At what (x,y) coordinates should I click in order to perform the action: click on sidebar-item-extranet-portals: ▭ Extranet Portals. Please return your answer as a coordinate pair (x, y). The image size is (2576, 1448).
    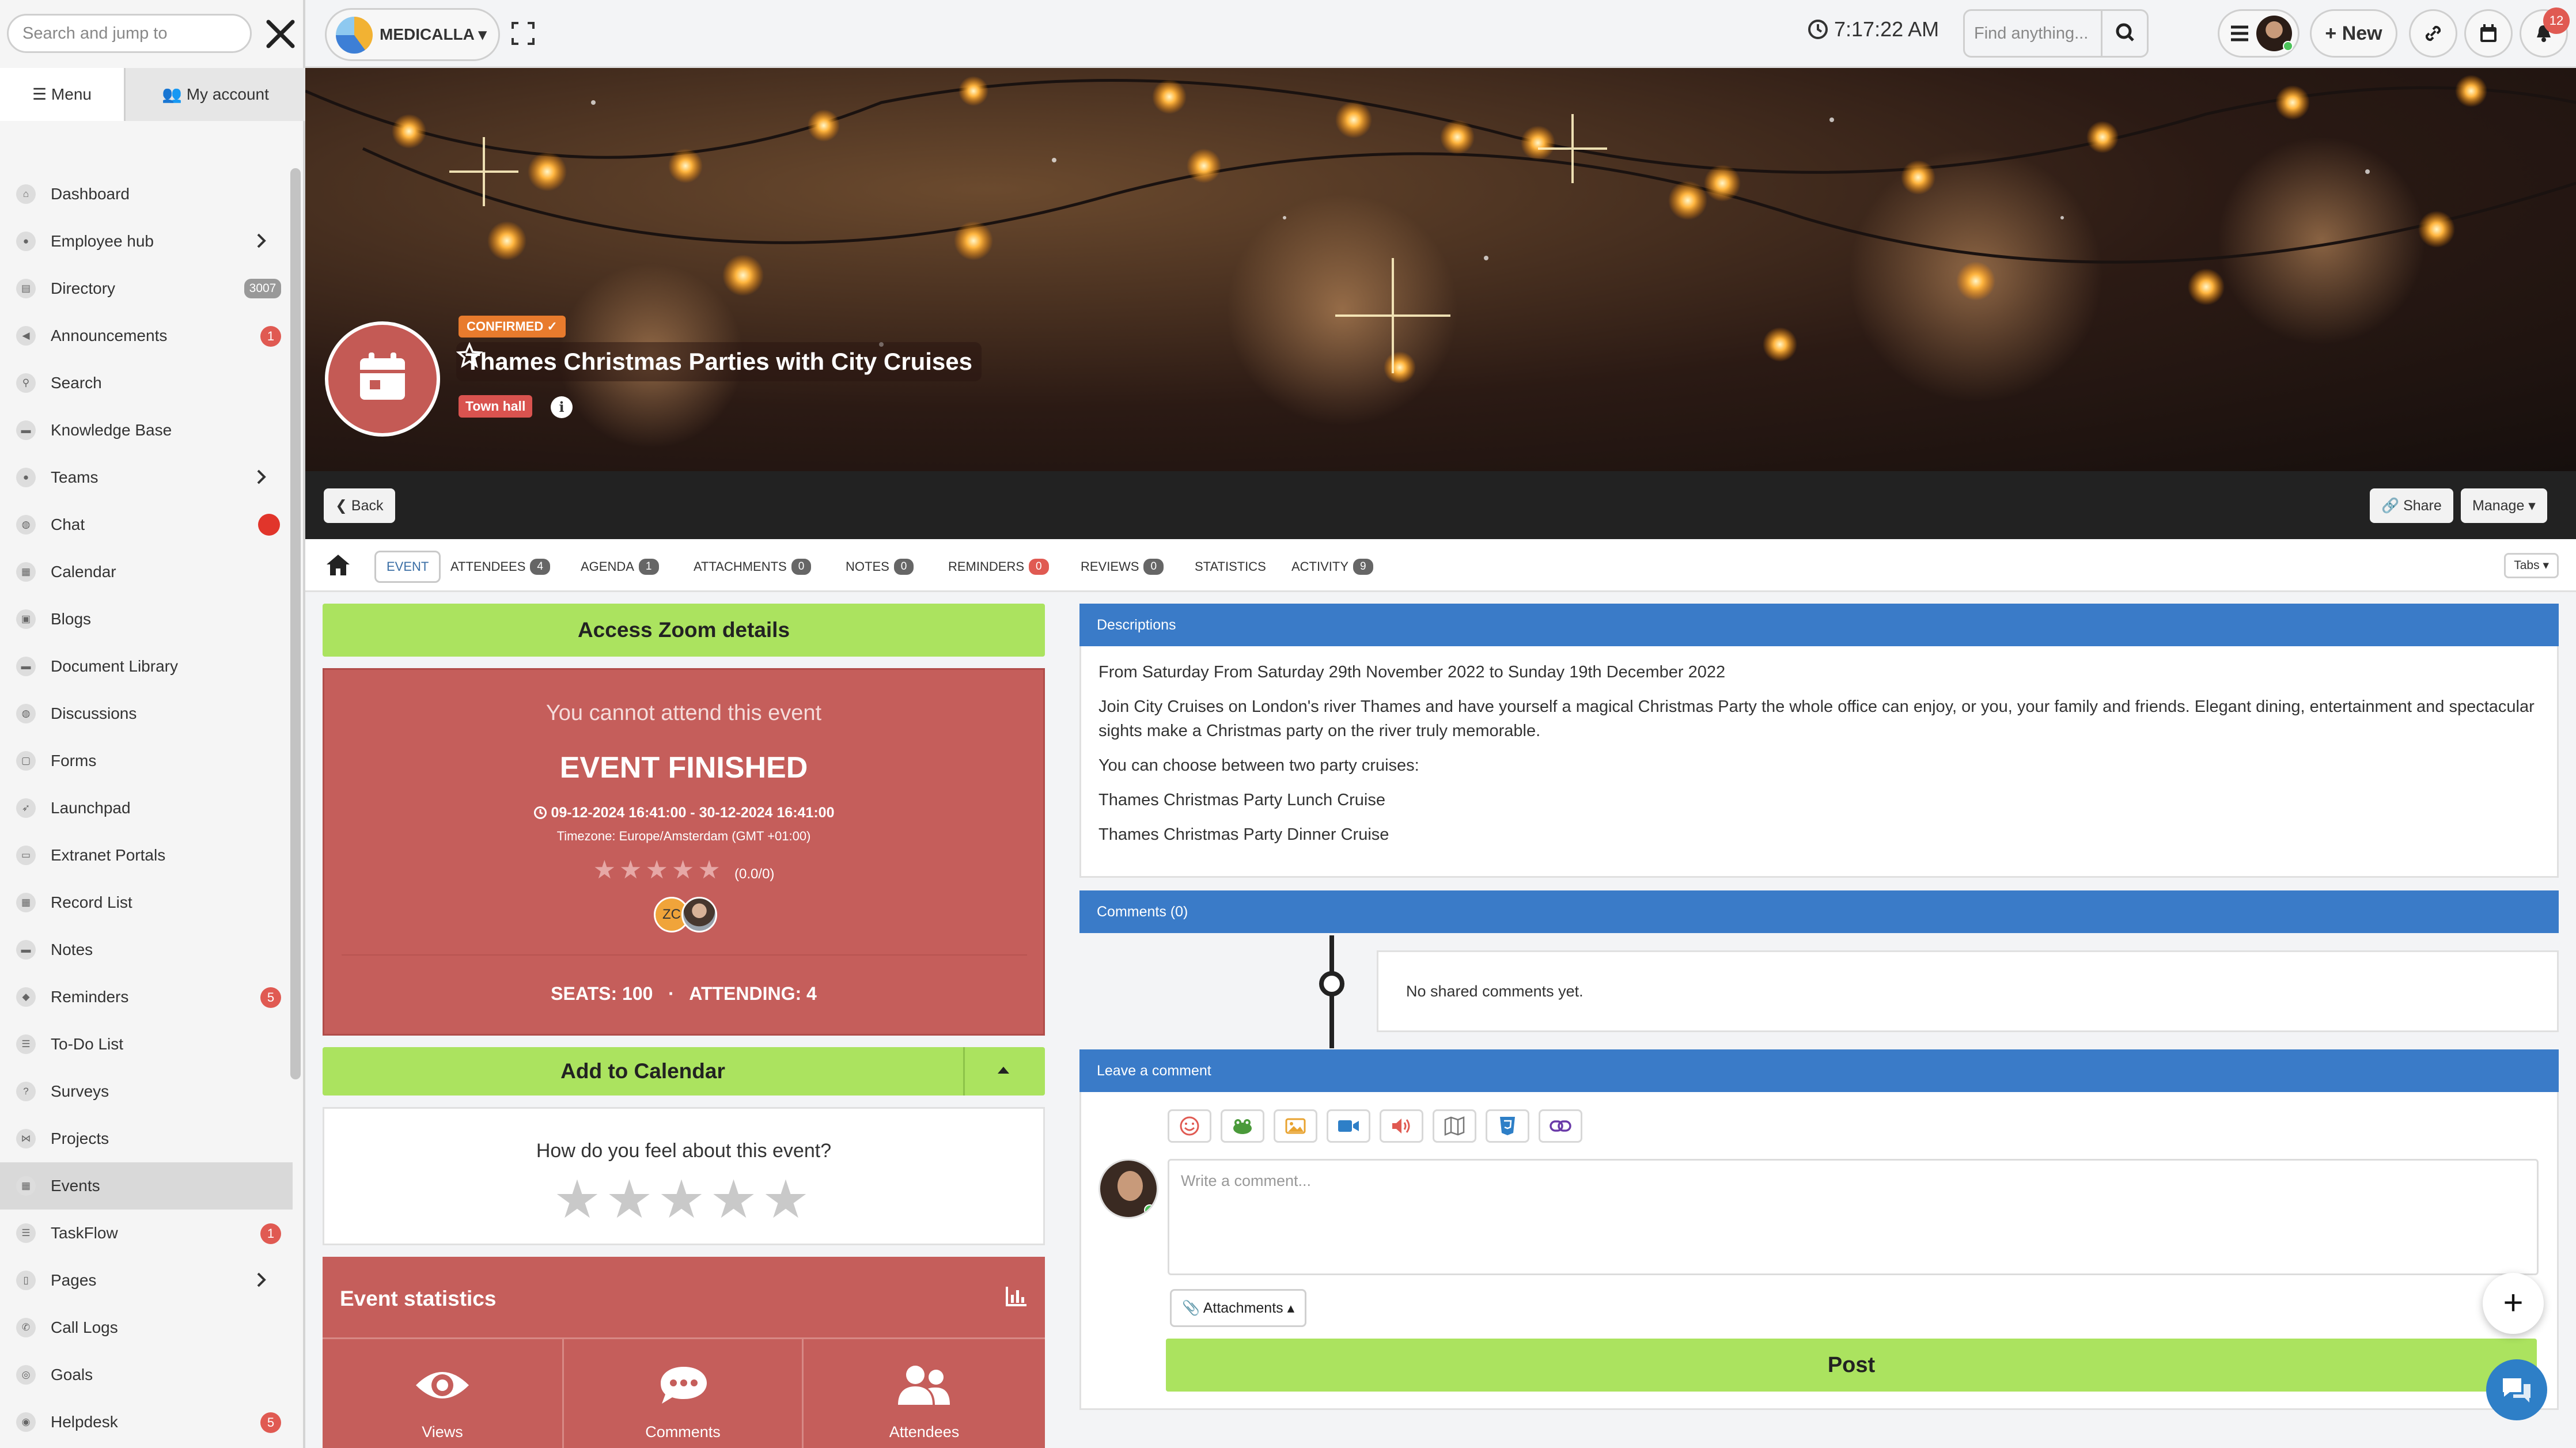
    Looking at the image, I should click on (146, 855).